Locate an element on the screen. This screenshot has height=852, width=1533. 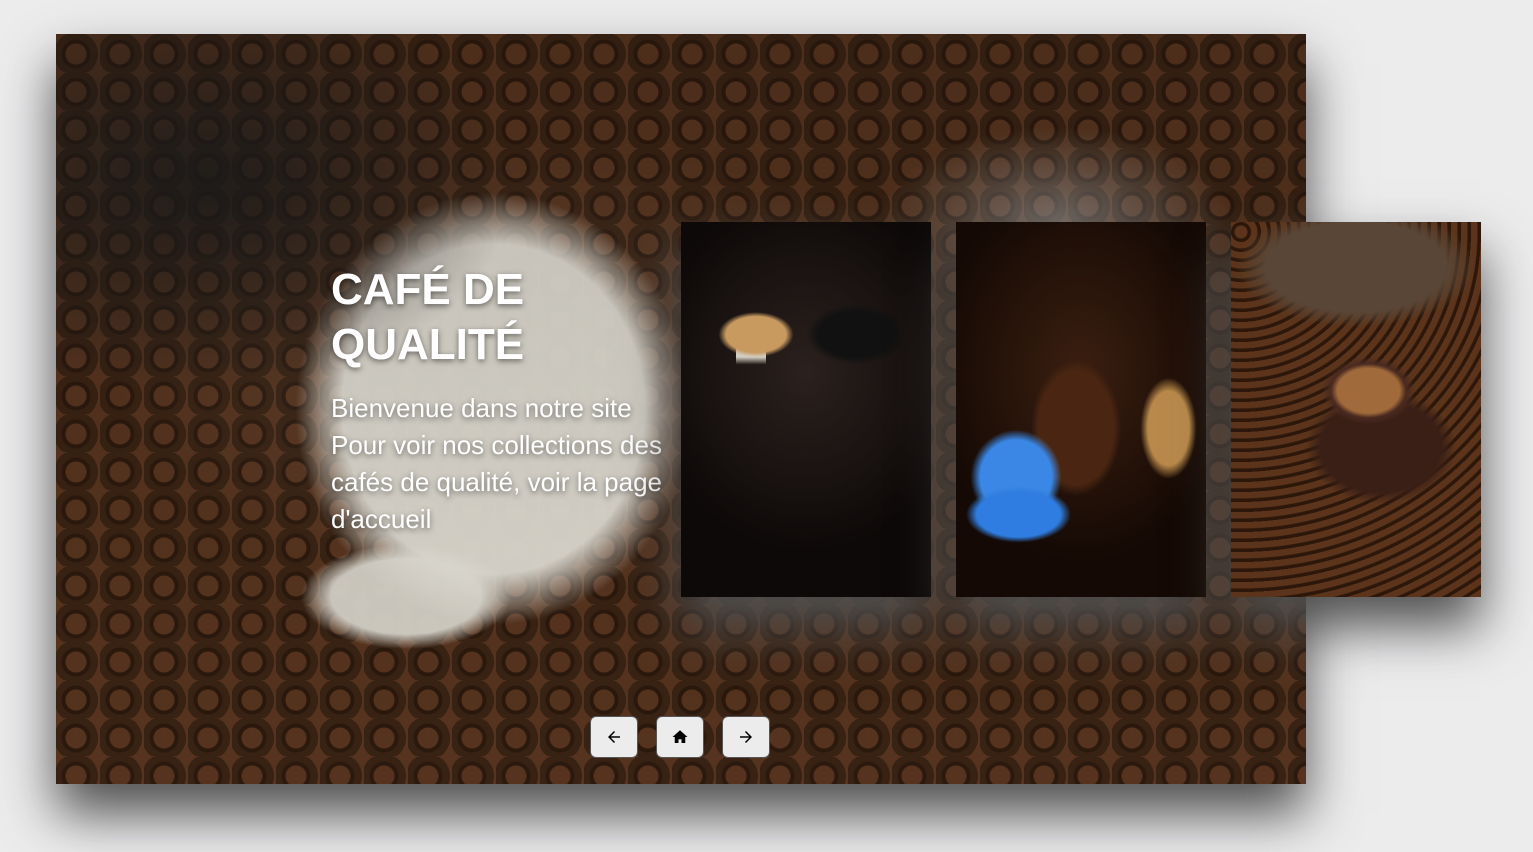
next-button is located at coordinates (746, 737).